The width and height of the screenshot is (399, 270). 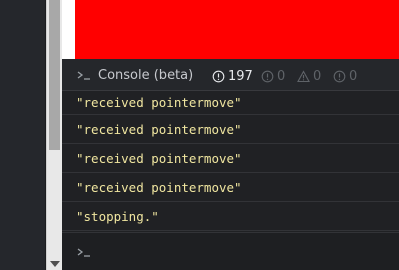 I want to click on other-count: 0, so click(x=345, y=76).